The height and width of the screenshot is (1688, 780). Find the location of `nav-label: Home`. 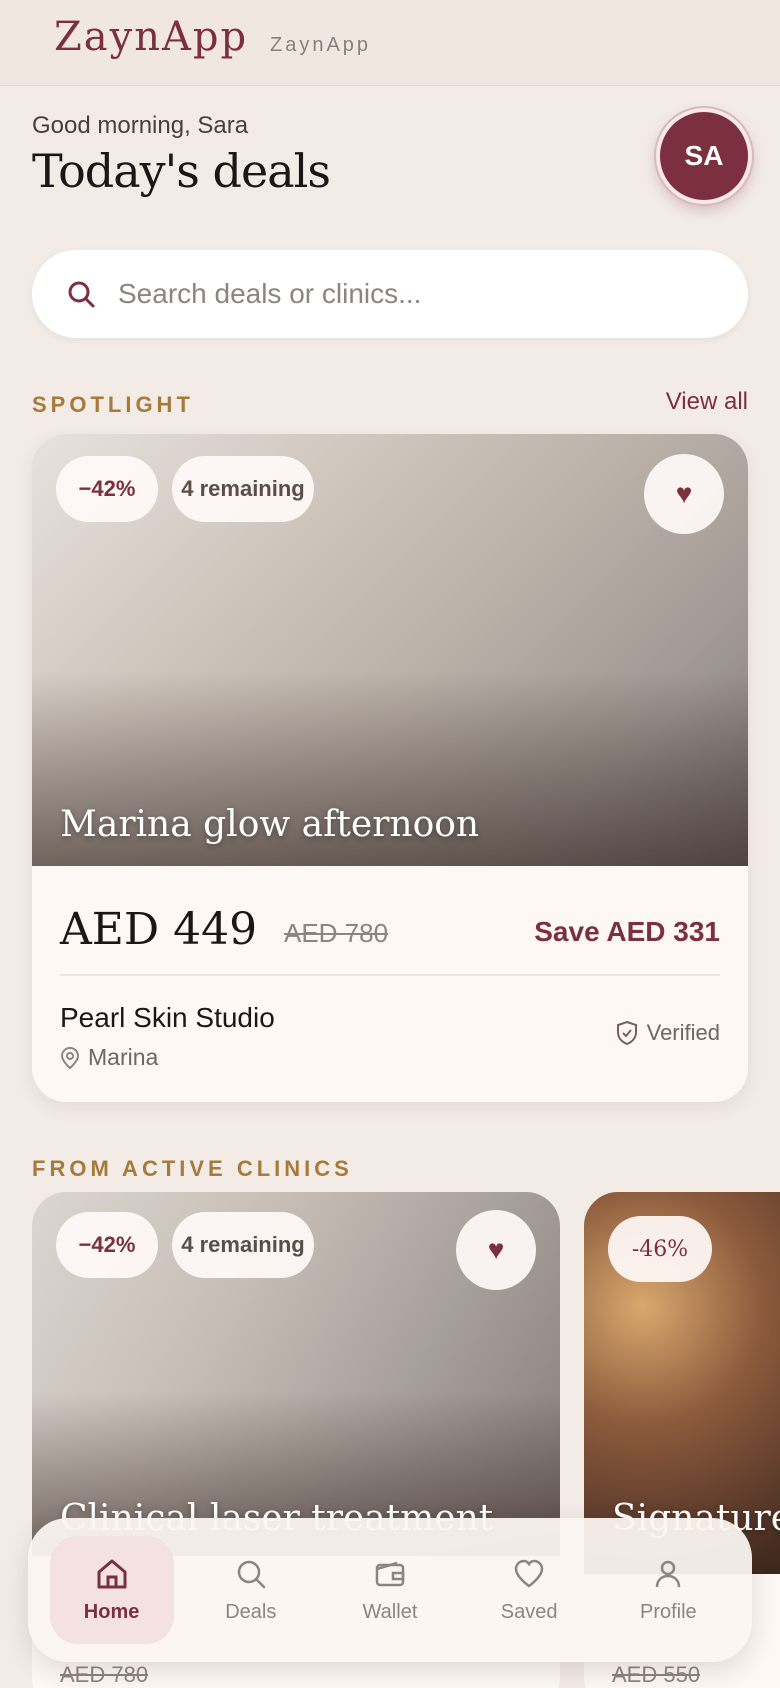

nav-label: Home is located at coordinates (111, 1611).